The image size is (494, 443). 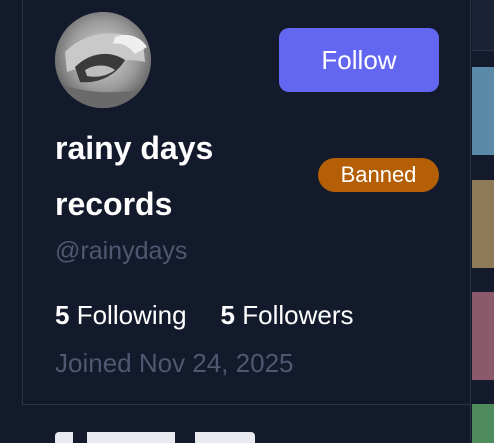 What do you see at coordinates (298, 315) in the screenshot?
I see `followers-label: Followers` at bounding box center [298, 315].